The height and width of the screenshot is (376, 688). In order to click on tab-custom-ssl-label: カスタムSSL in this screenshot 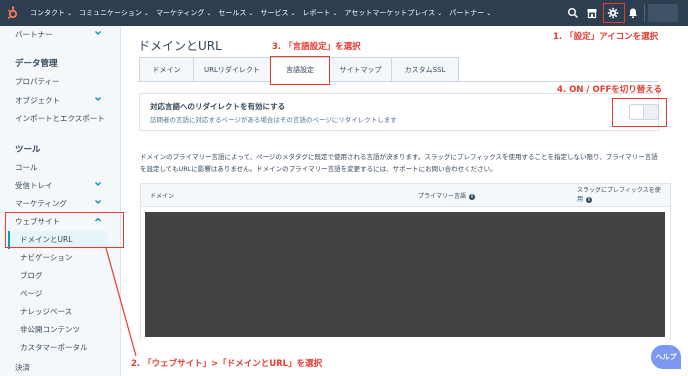, I will do `click(425, 69)`.